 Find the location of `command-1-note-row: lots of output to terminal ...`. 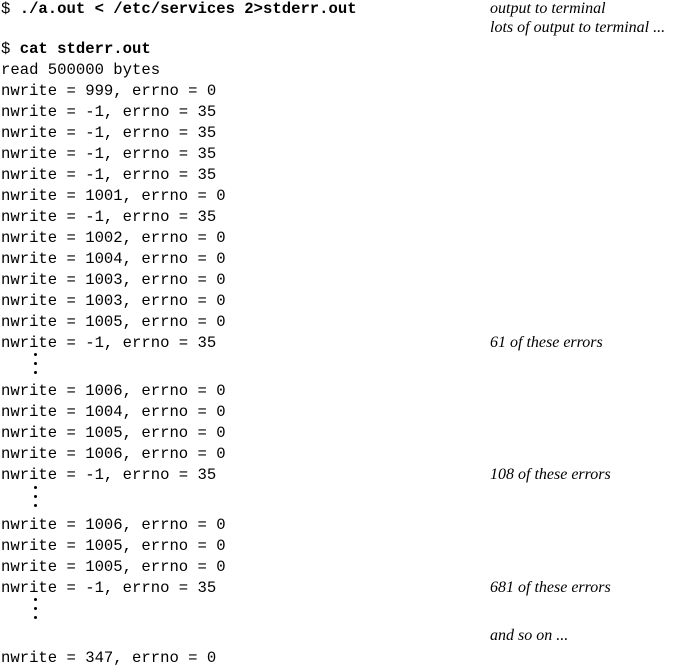

command-1-note-row: lots of output to terminal ... is located at coordinates (341, 29).